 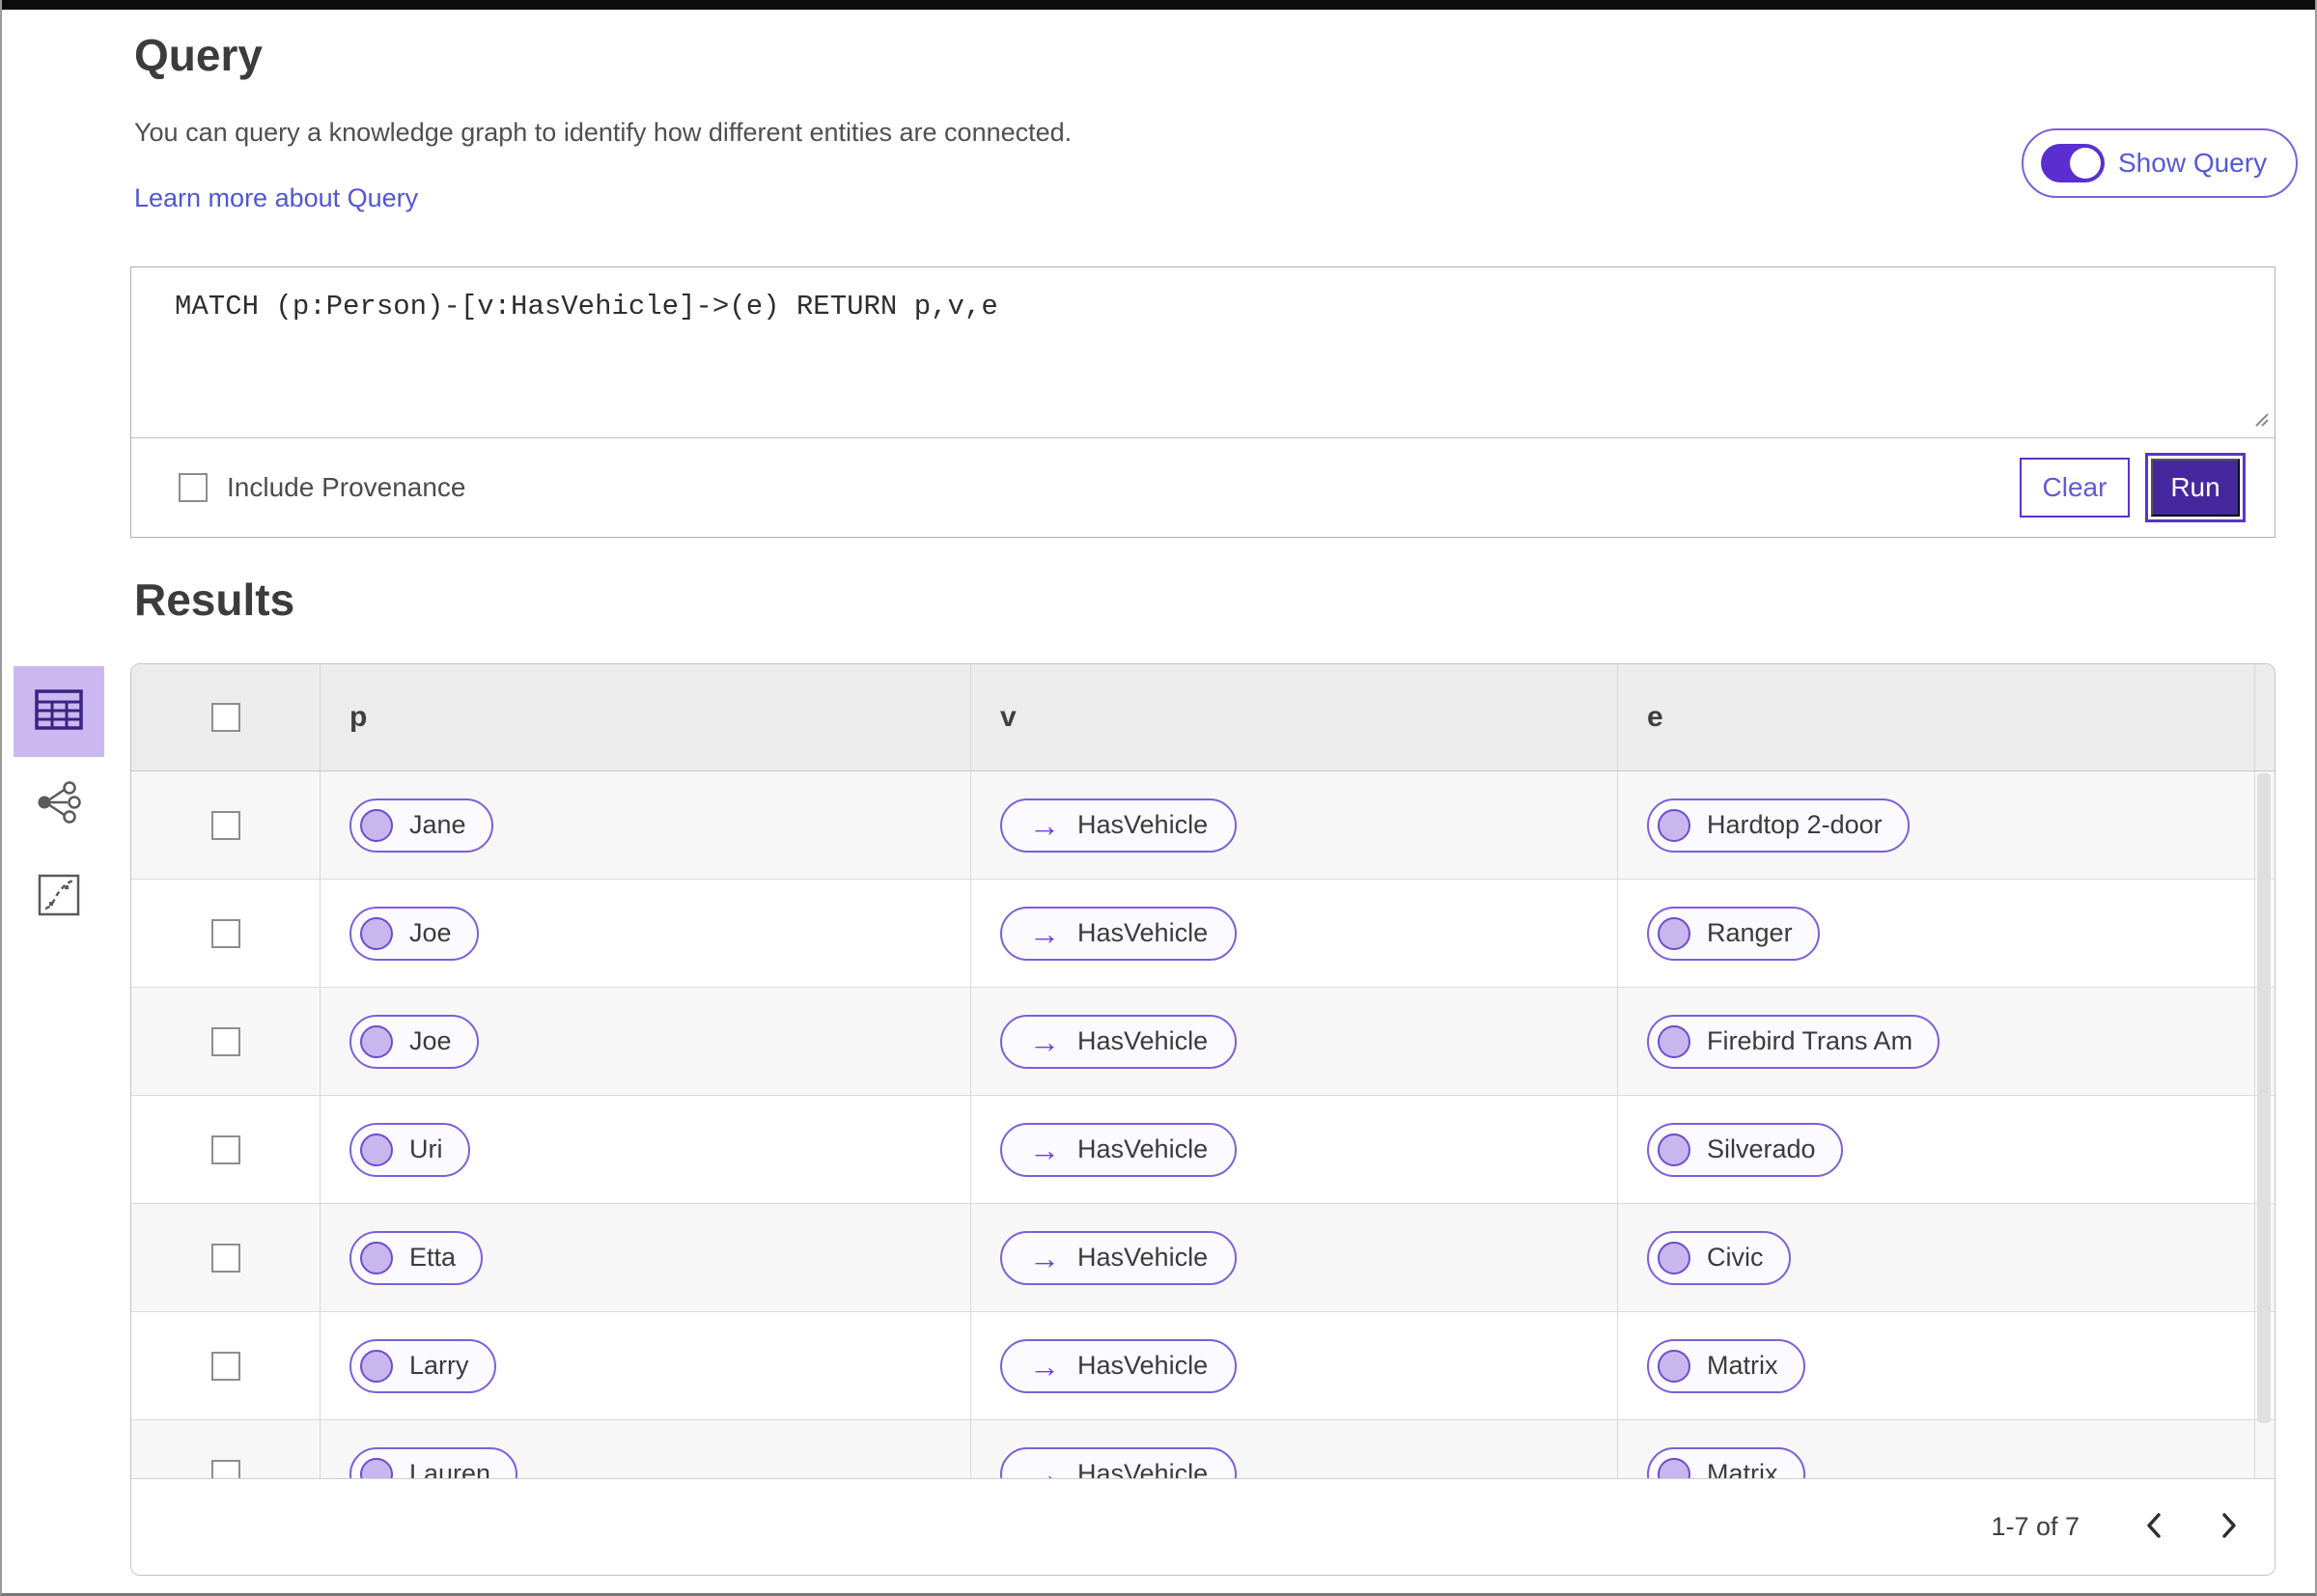 I want to click on scatter-chart-icon, so click(x=59, y=898).